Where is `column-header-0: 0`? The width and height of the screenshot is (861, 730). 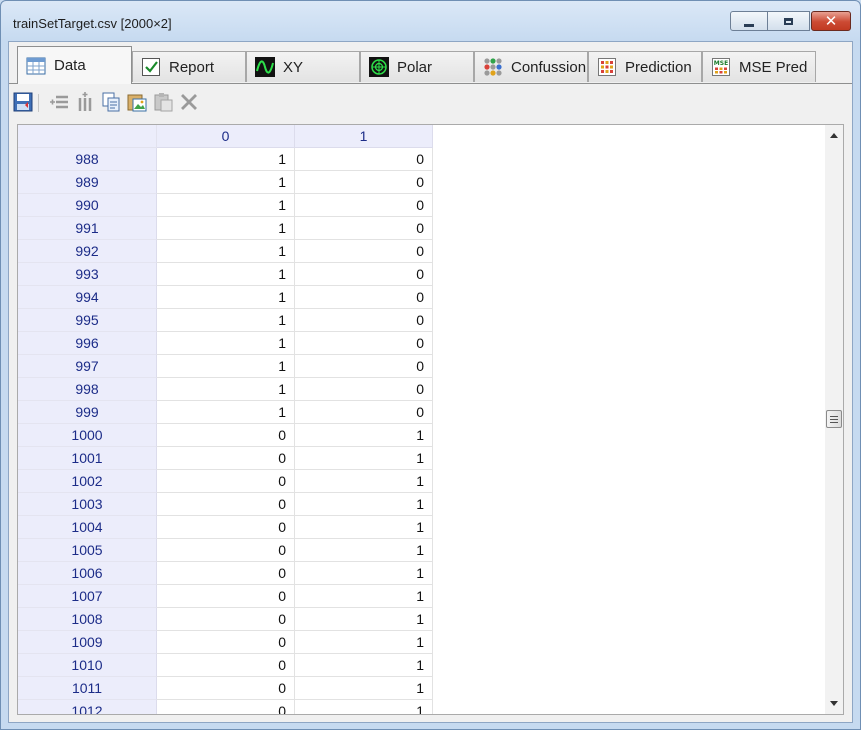
column-header-0: 0 is located at coordinates (226, 136).